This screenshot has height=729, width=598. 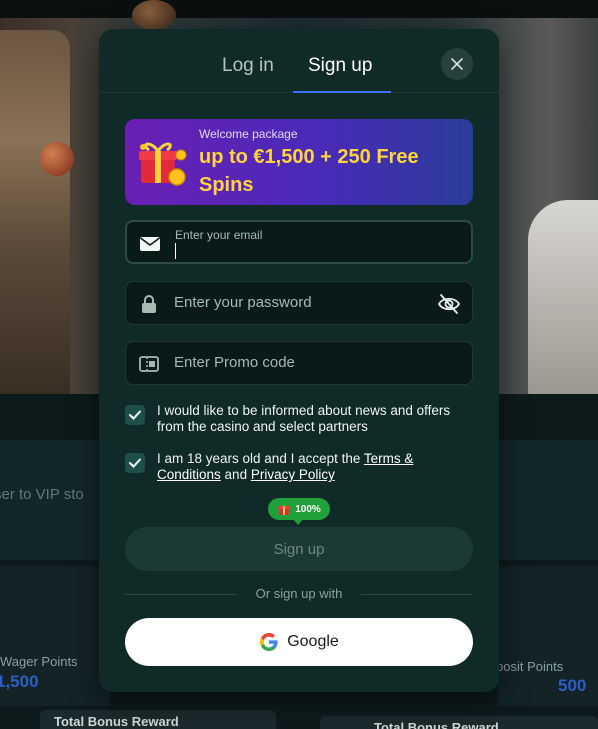 I want to click on total-bonus-reward-right: Total Bonus Reward, so click(x=459, y=722).